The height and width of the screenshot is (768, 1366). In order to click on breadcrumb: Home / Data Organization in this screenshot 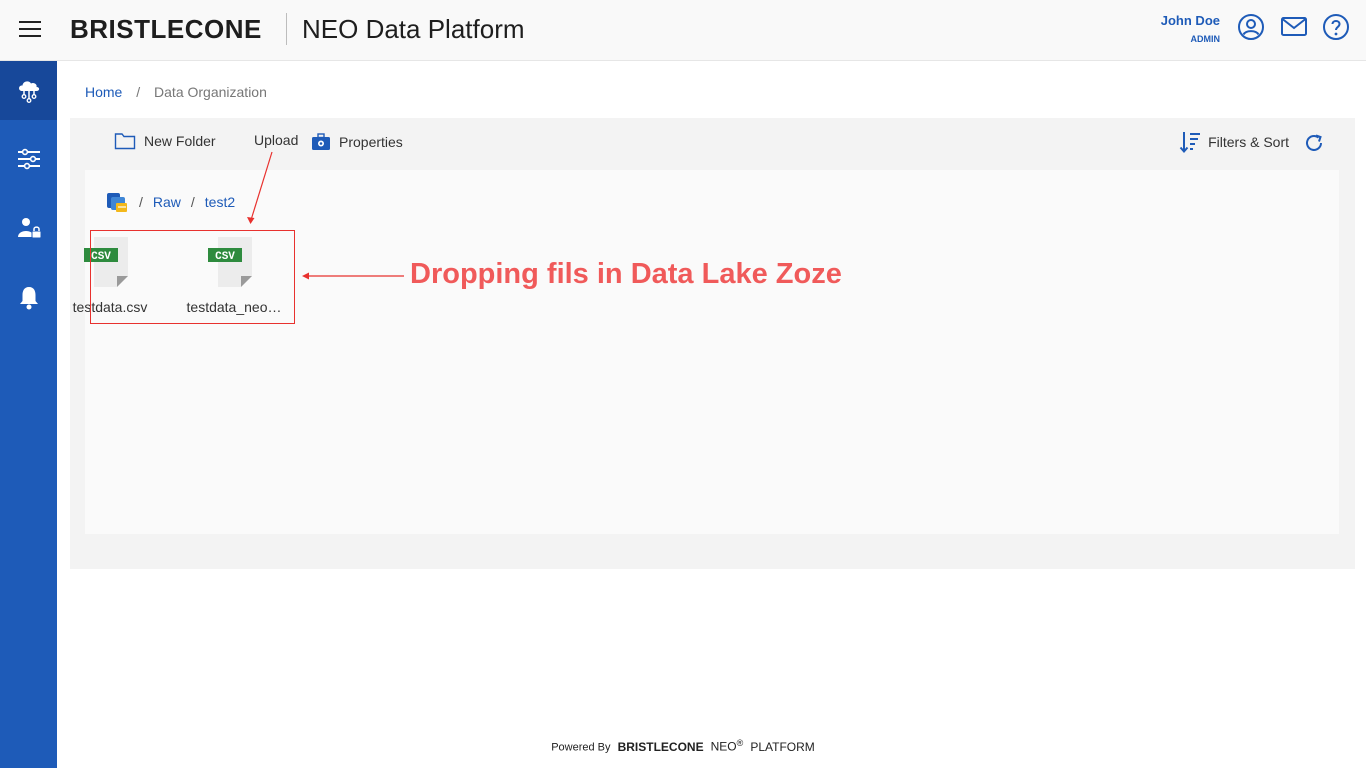, I will do `click(176, 92)`.